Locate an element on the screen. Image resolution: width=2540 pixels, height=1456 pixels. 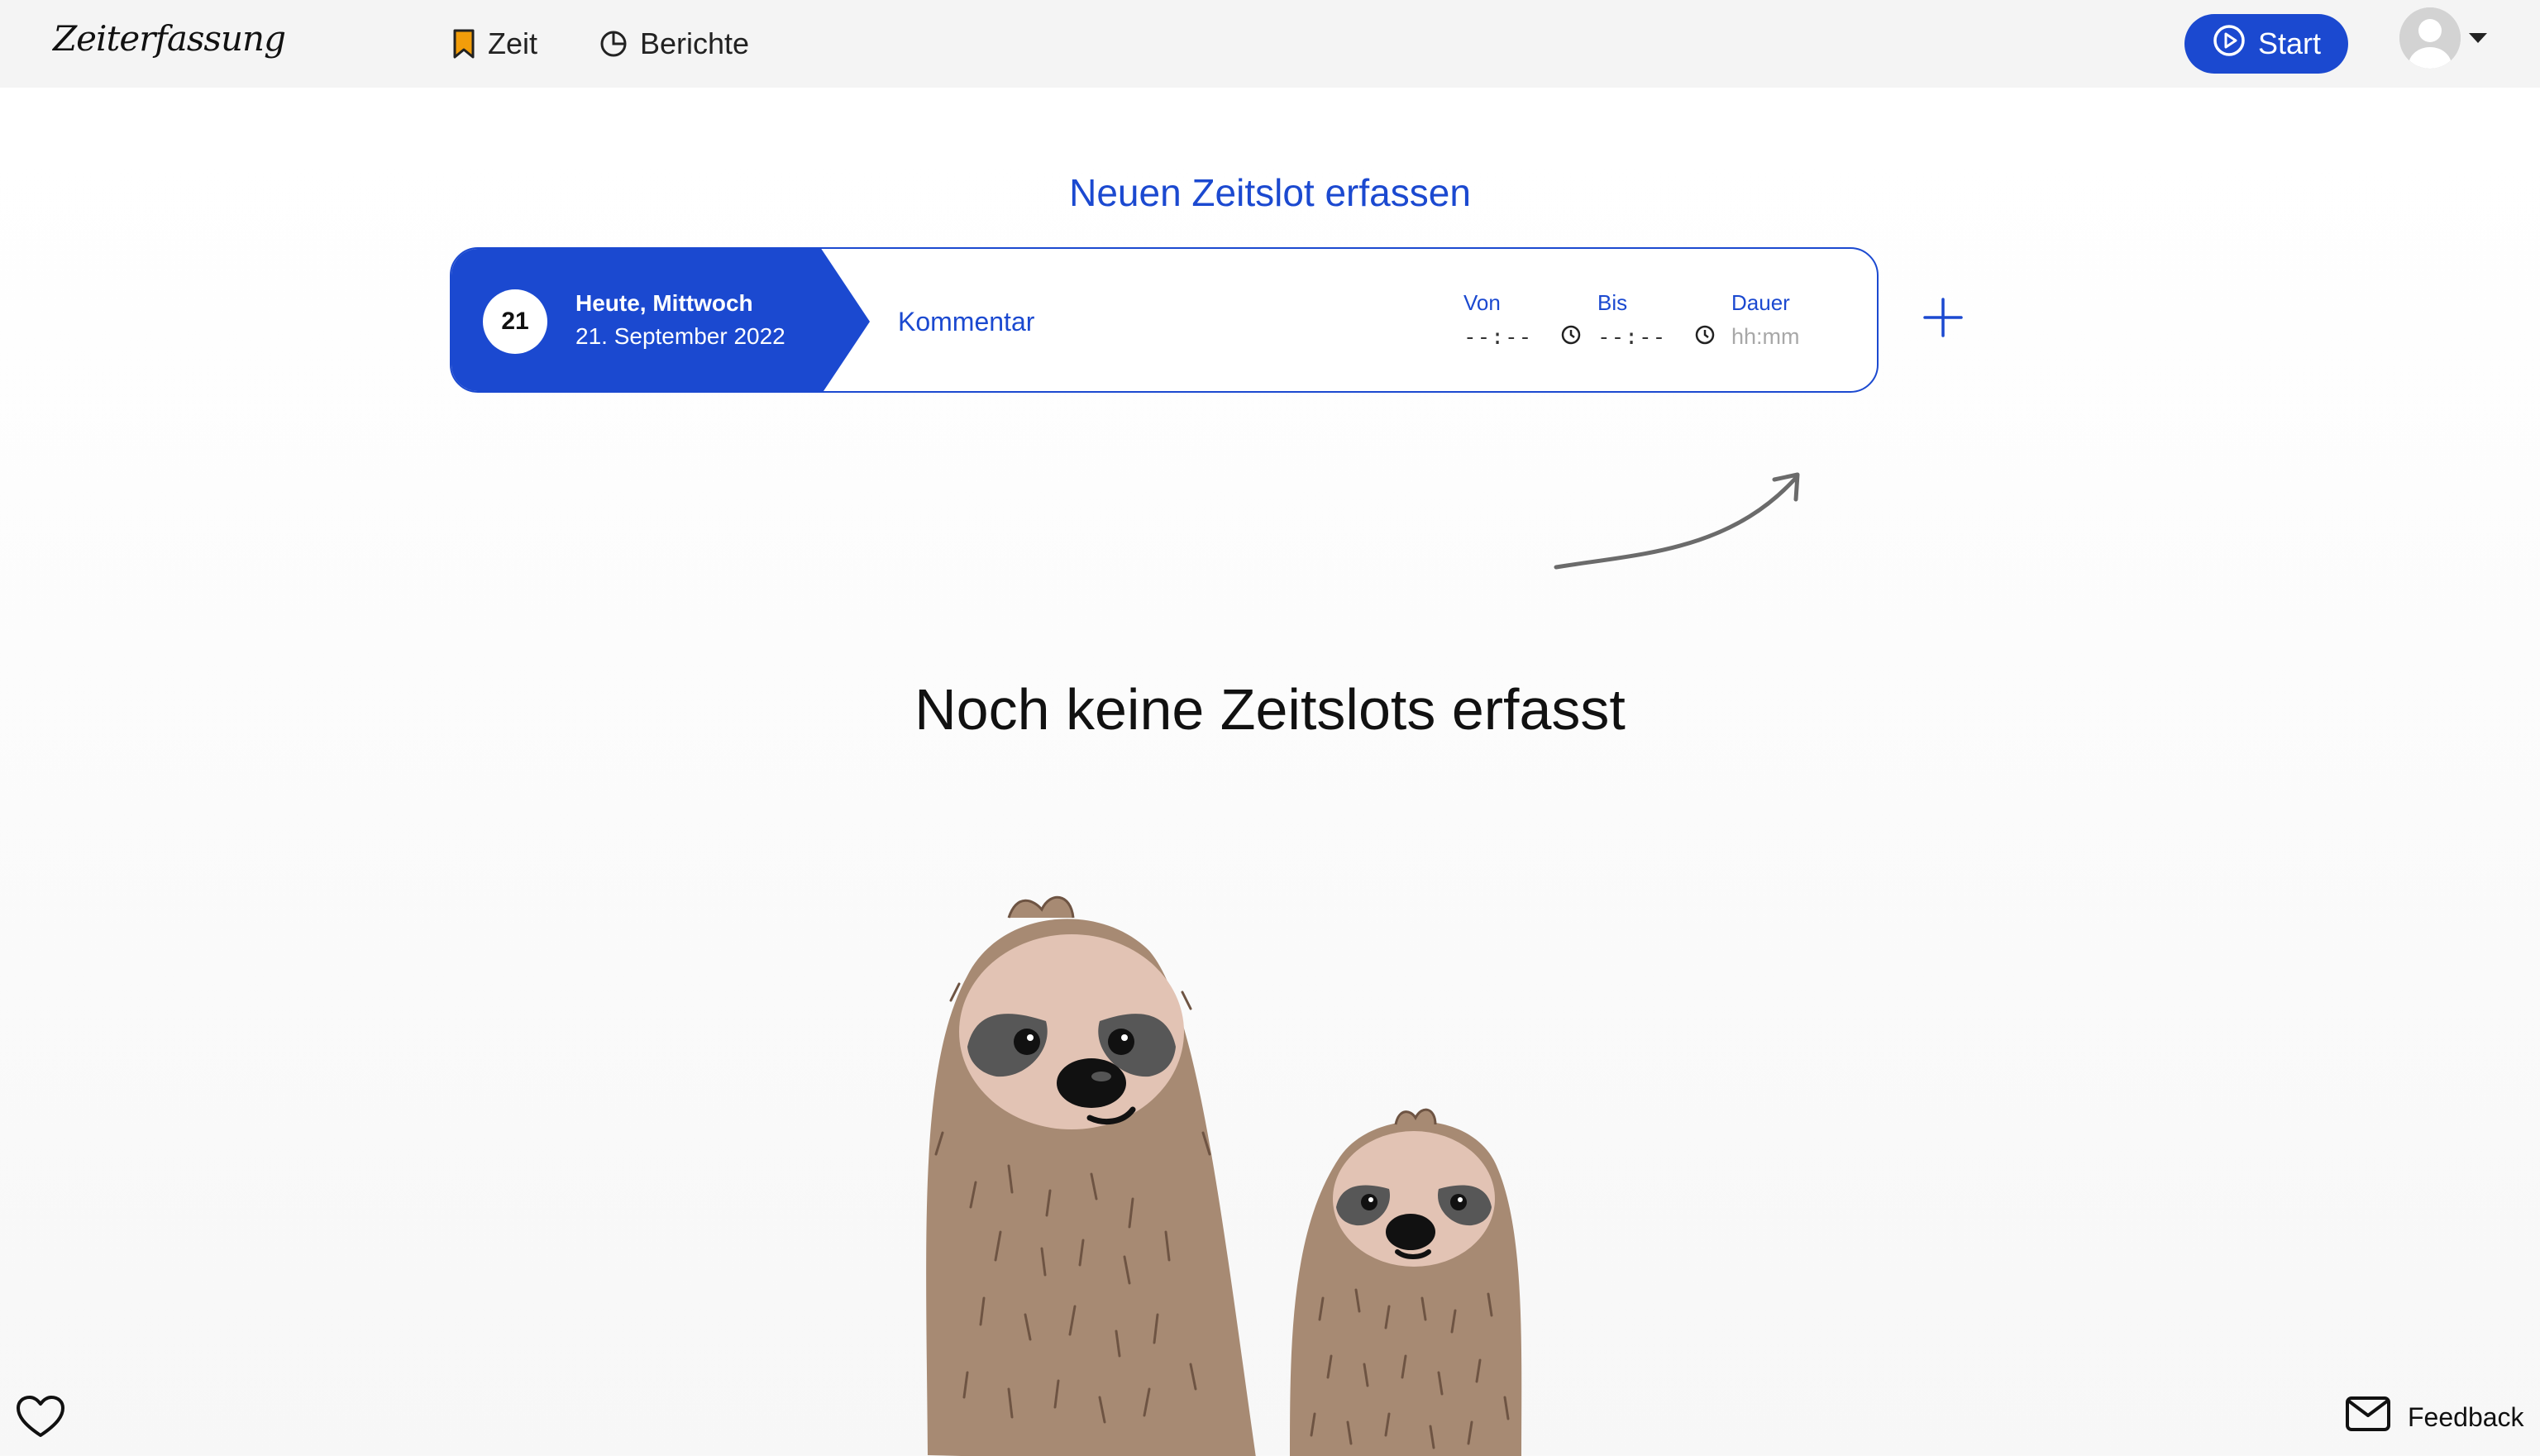
top-navbar: Zeiterfassung Zeit Berichte Start is located at coordinates (1270, 44).